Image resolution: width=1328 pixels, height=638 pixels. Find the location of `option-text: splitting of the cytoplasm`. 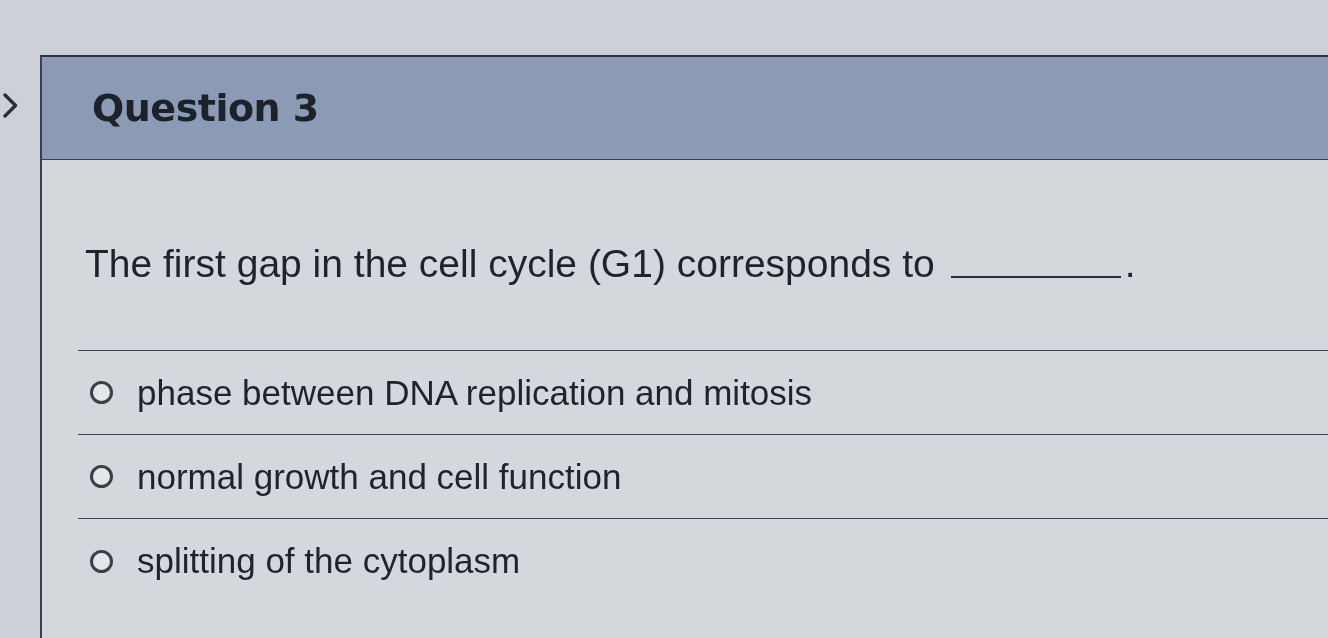

option-text: splitting of the cytoplasm is located at coordinates (329, 561).